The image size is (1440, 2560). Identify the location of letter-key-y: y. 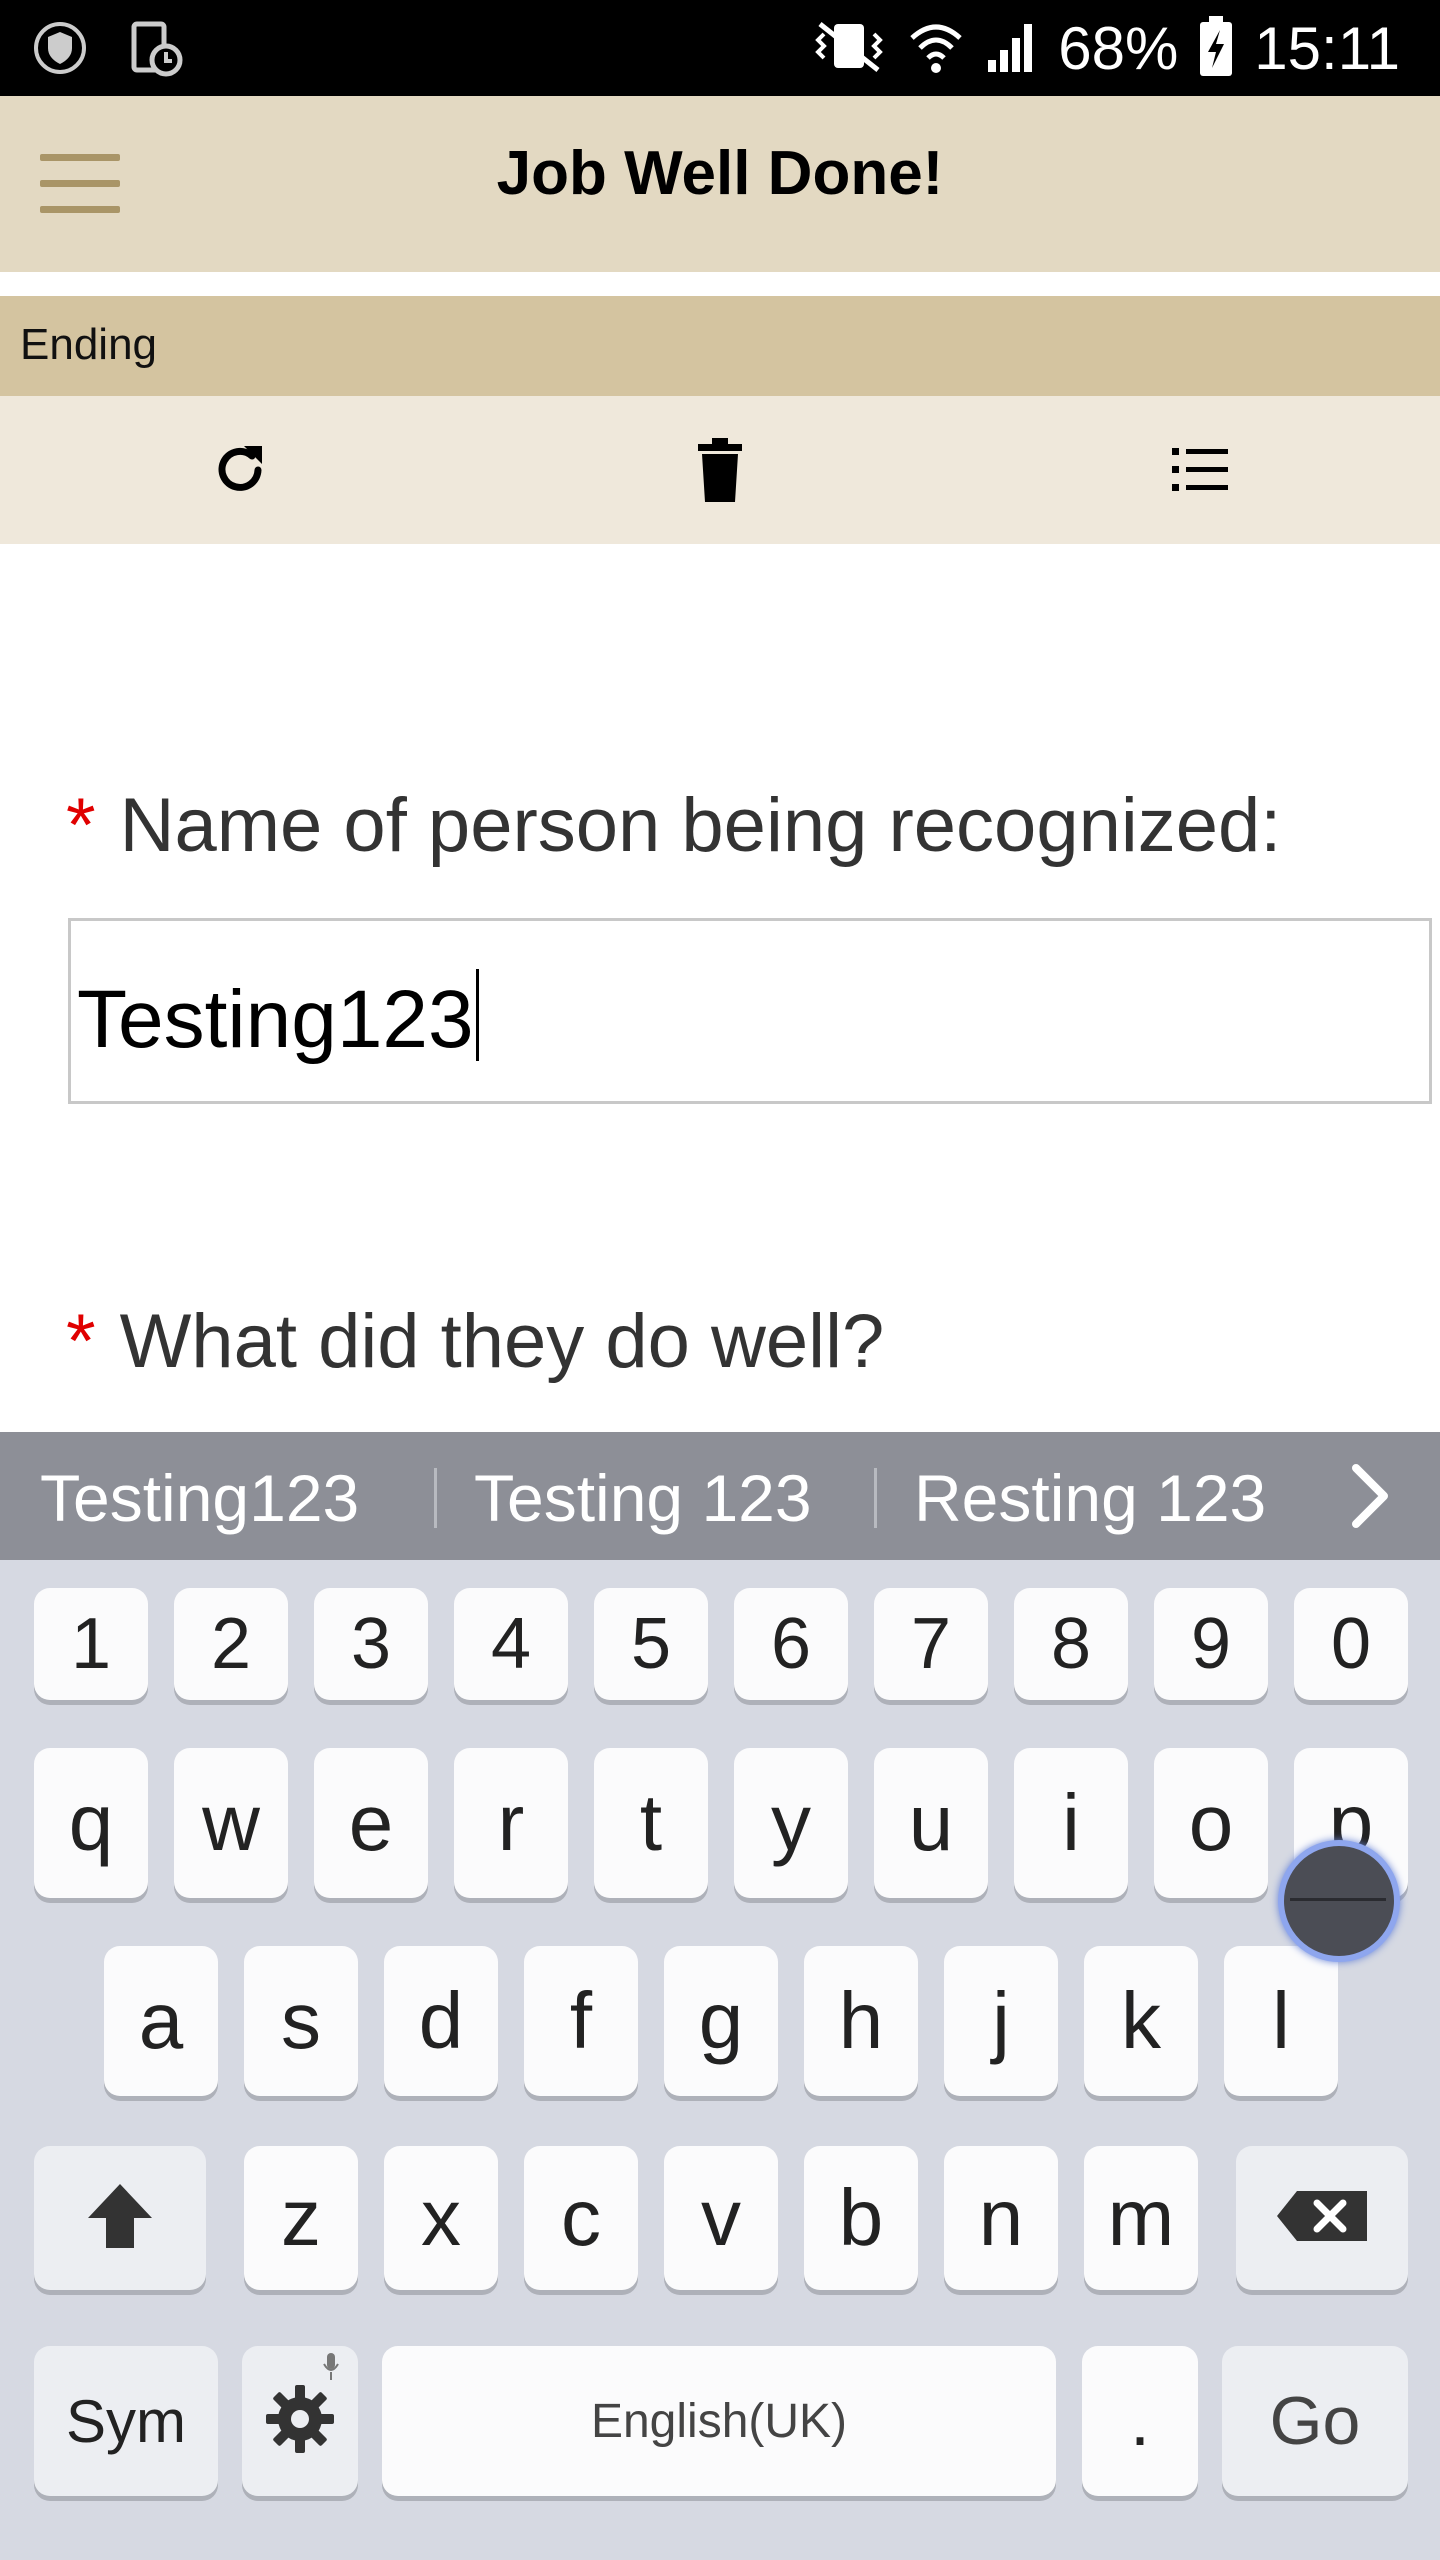
(791, 1823).